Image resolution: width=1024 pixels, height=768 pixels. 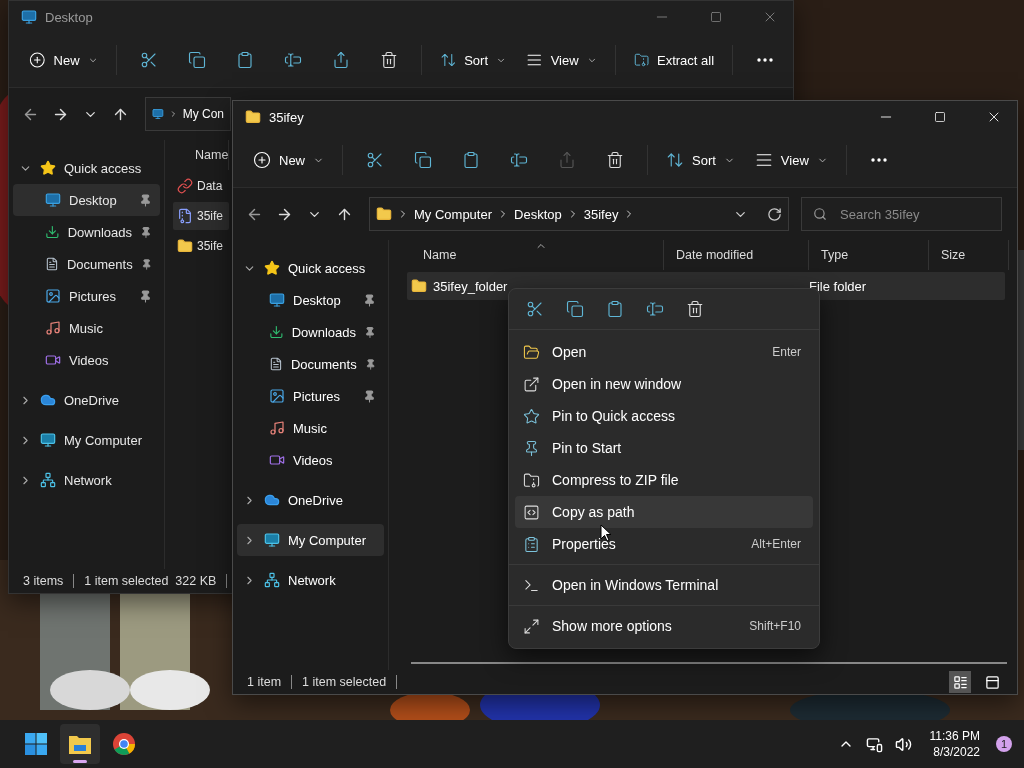 I want to click on copy-icon, so click(x=196, y=60).